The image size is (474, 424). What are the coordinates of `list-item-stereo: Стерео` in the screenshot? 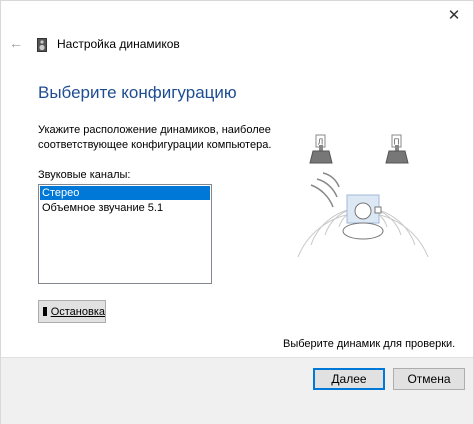 It's located at (125, 193).